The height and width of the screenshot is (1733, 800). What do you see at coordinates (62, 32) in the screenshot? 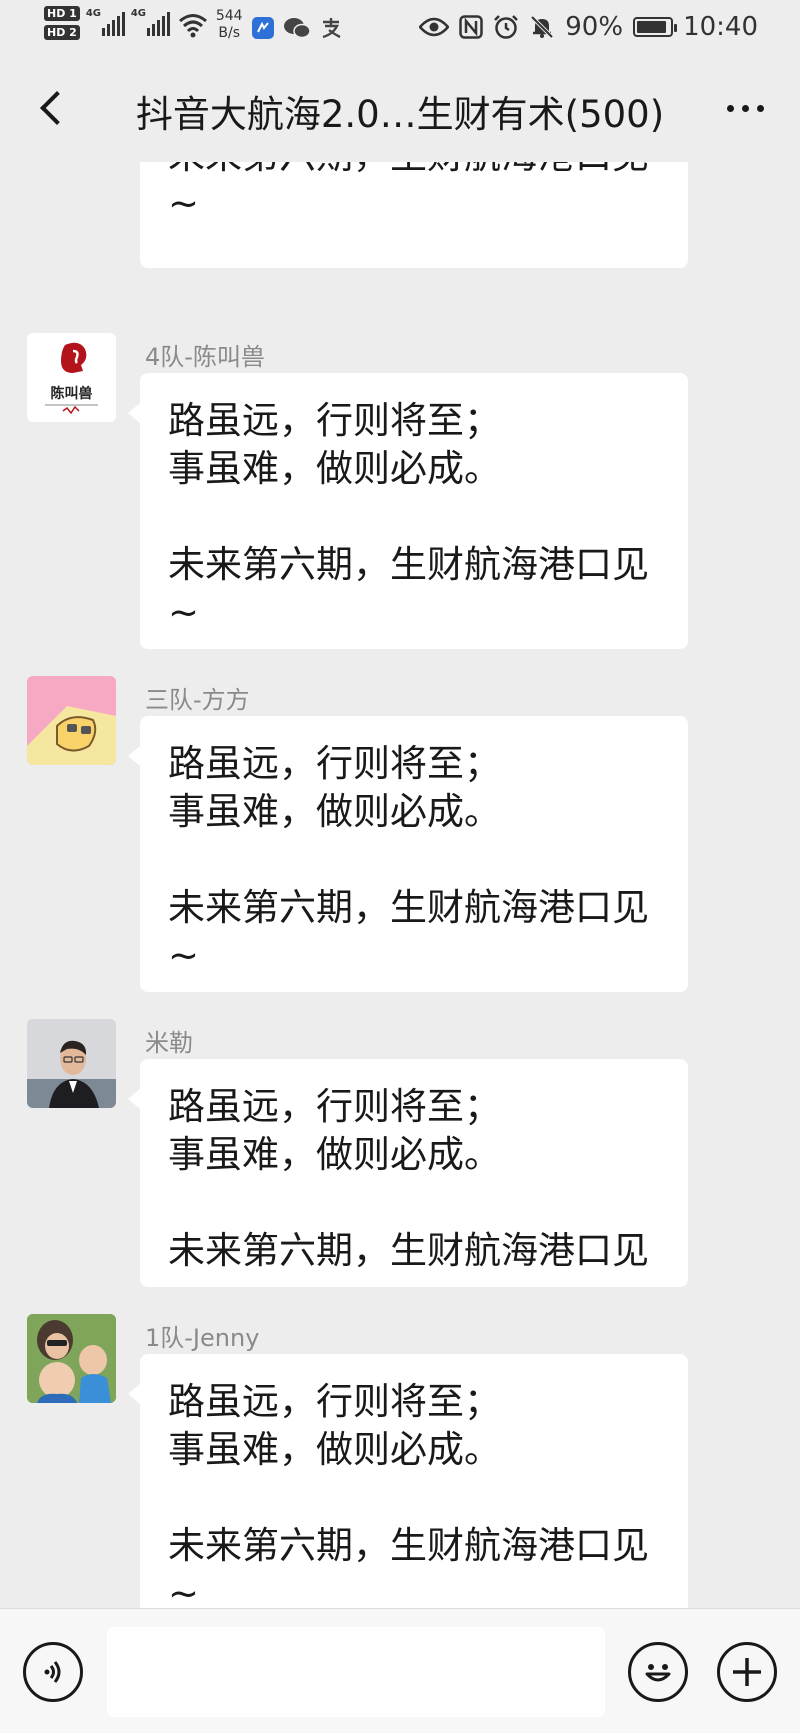
I see `hd2-badge: HD 2` at bounding box center [62, 32].